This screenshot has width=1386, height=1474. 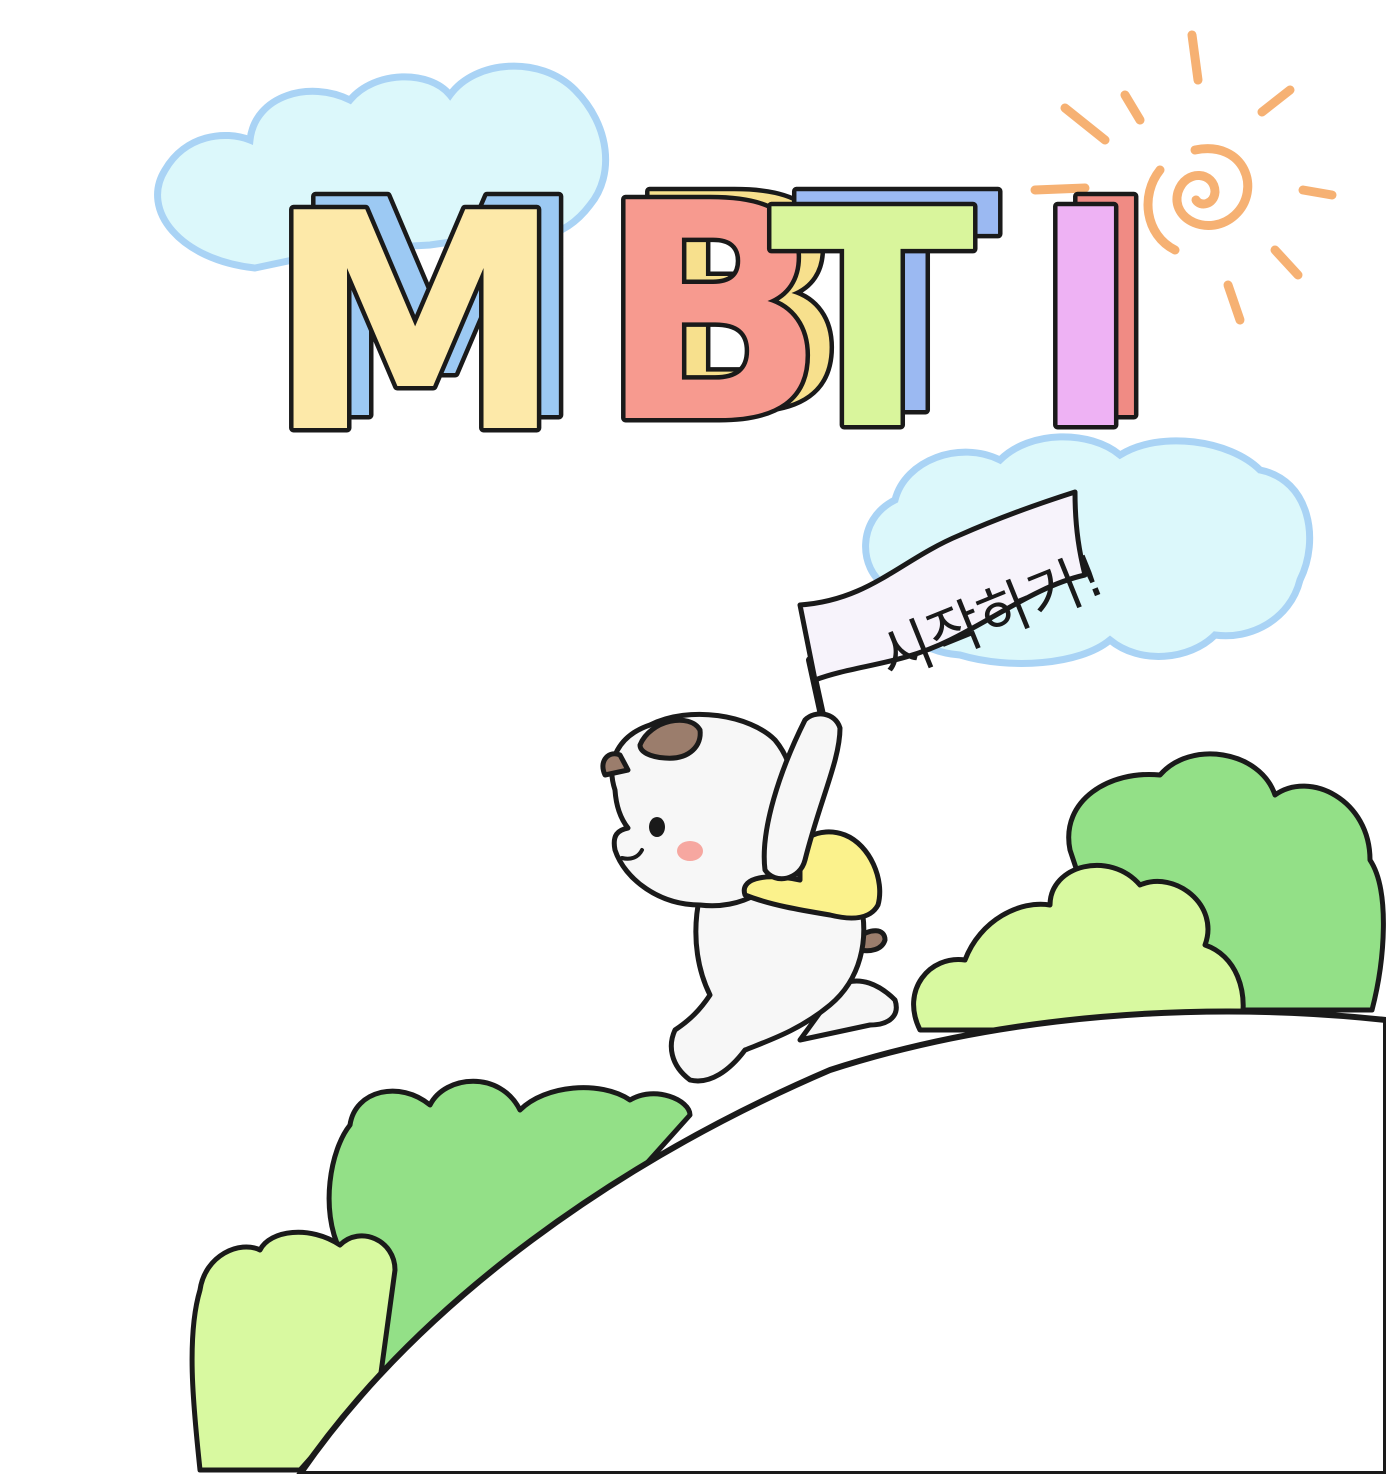 I want to click on title-letter-i: I I, so click(x=1096, y=317).